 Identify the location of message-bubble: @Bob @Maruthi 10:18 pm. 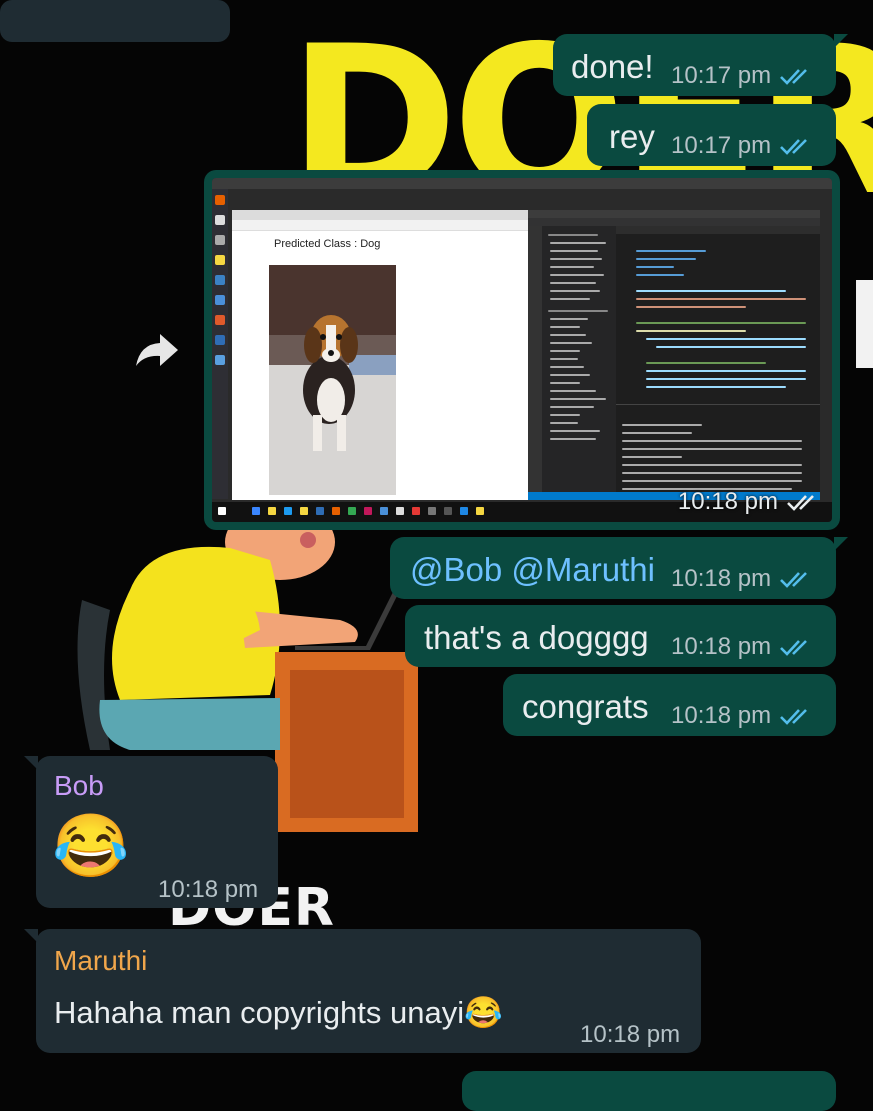
(619, 568).